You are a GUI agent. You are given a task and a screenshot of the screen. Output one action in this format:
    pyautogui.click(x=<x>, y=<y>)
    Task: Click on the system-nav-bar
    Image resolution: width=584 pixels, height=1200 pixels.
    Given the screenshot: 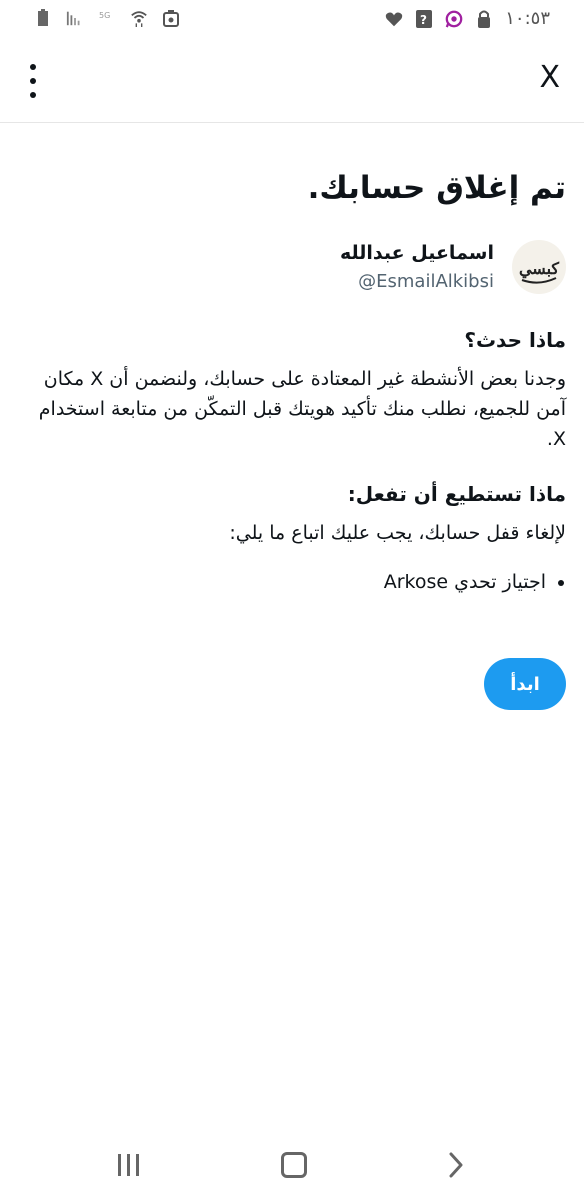 What is the action you would take?
    pyautogui.click(x=292, y=1166)
    